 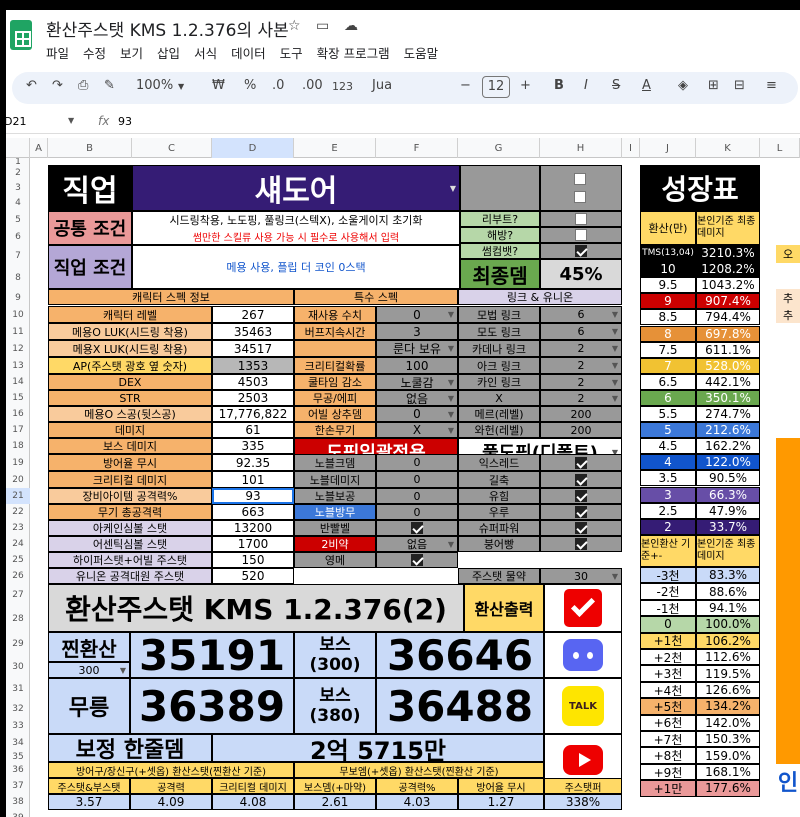 What do you see at coordinates (453, 188) in the screenshot?
I see `job-dropdown-icon: ▼` at bounding box center [453, 188].